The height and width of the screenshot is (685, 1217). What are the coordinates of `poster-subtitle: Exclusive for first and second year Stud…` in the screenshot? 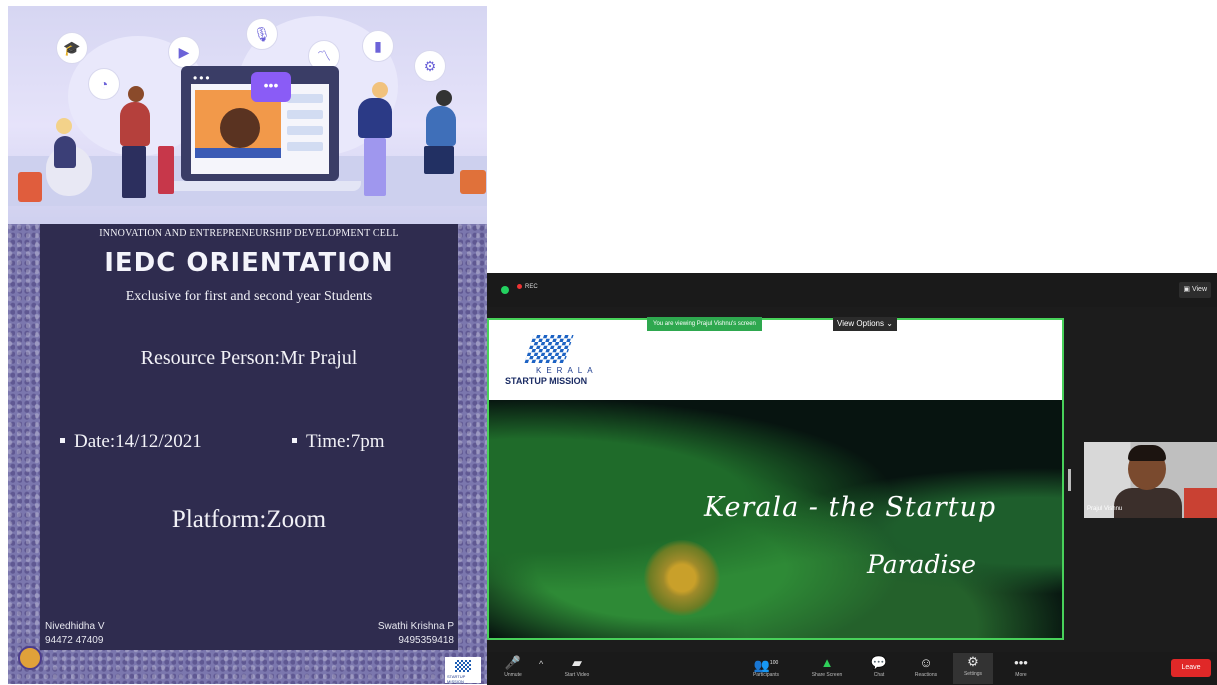 It's located at (249, 296).